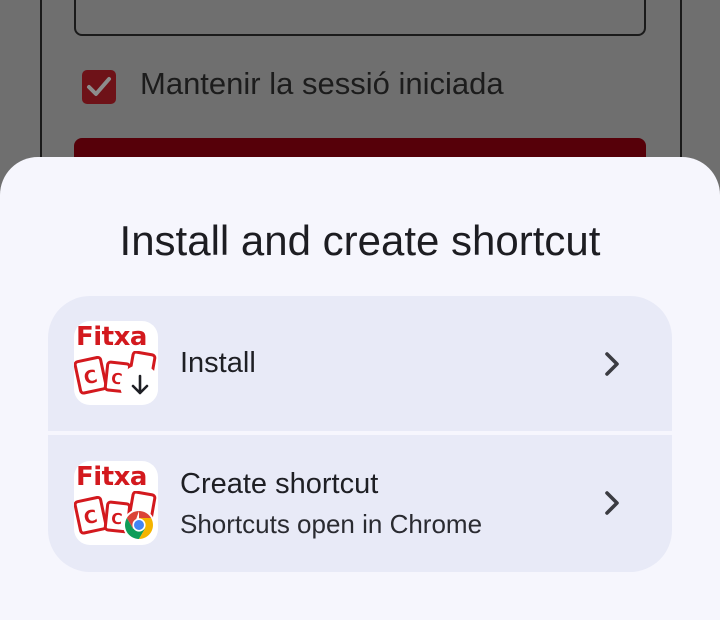 The height and width of the screenshot is (620, 720). What do you see at coordinates (218, 363) in the screenshot?
I see `install-label: Install` at bounding box center [218, 363].